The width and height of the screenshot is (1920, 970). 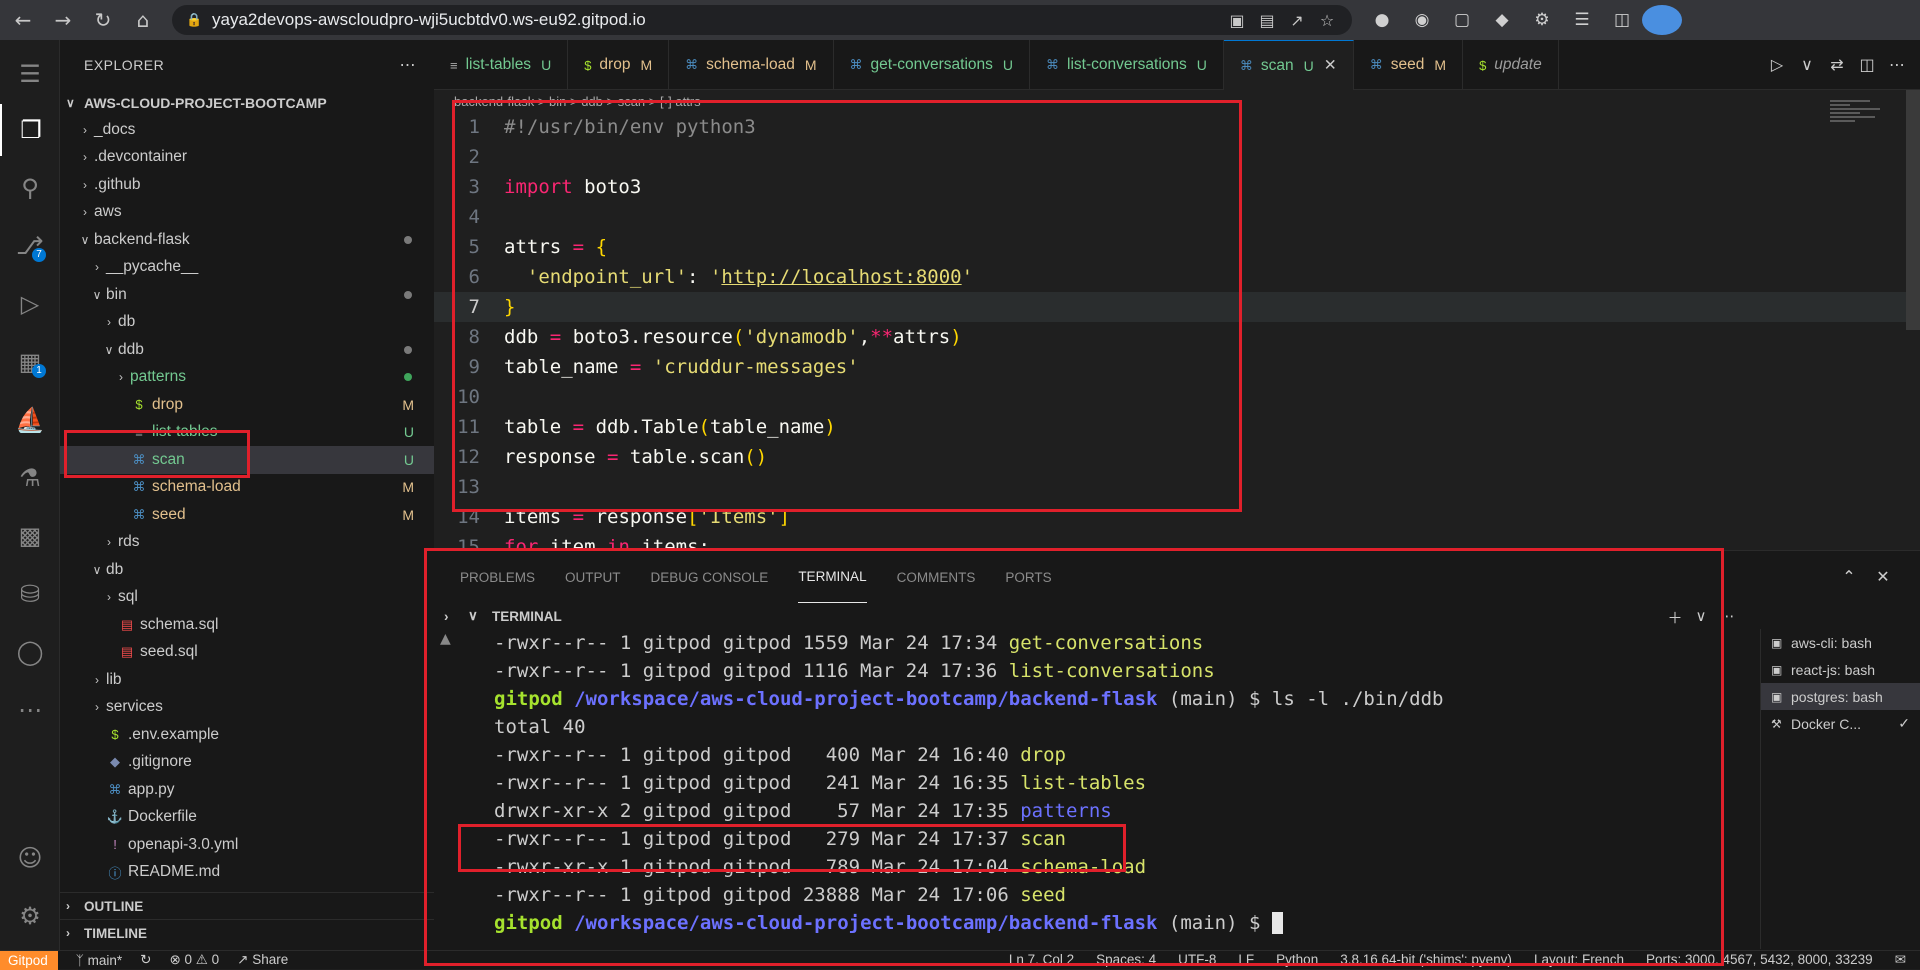 I want to click on code-line: 11 table = ddb.Table(table_name), so click(x=1177, y=427).